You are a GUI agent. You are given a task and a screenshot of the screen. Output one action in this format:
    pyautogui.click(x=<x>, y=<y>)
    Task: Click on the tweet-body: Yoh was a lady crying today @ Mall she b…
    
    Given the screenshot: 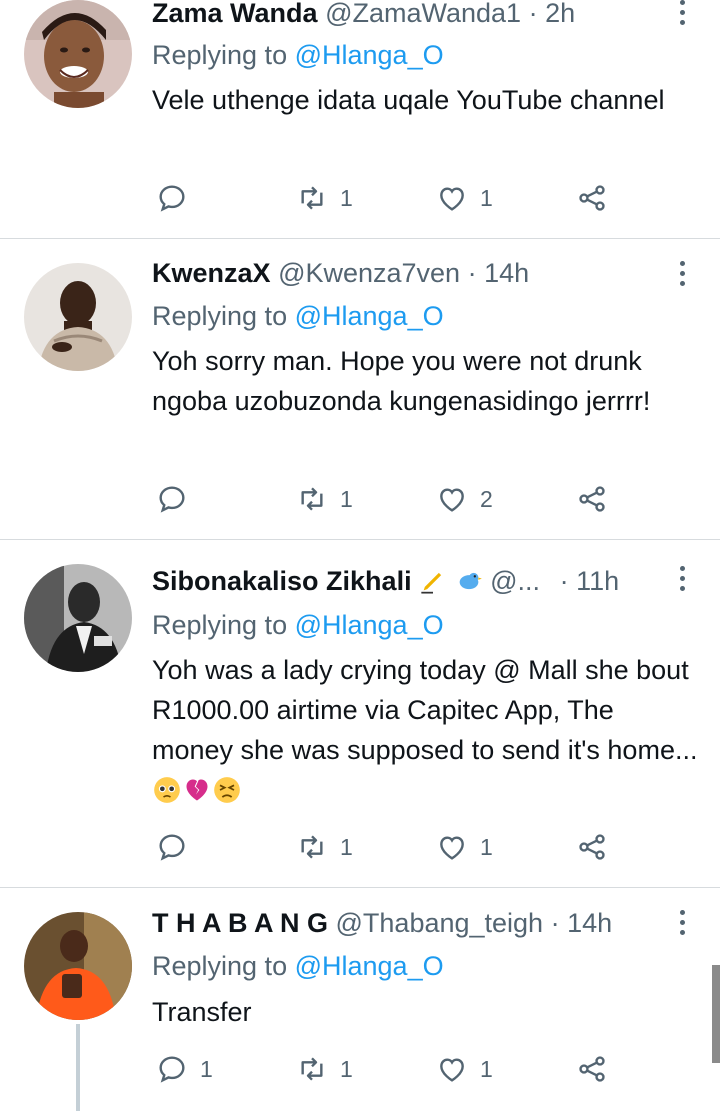 What is the action you would take?
    pyautogui.click(x=426, y=730)
    